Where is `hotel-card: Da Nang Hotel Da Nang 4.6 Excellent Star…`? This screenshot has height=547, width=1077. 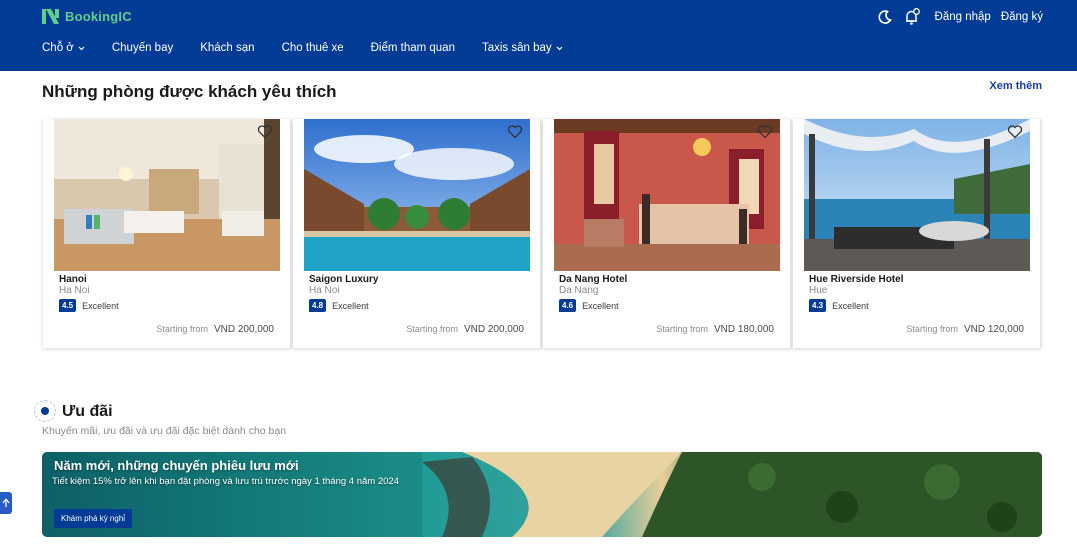 hotel-card: Da Nang Hotel Da Nang 4.6 Excellent Star… is located at coordinates (667, 233).